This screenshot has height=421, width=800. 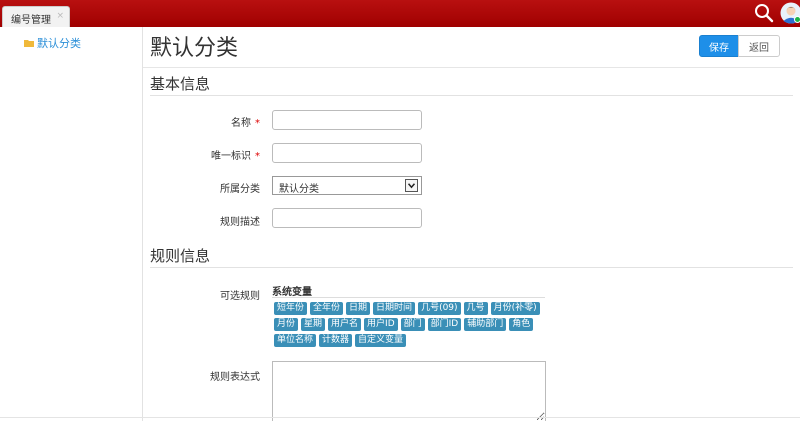 What do you see at coordinates (790, 13) in the screenshot?
I see `user-avatar-icon` at bounding box center [790, 13].